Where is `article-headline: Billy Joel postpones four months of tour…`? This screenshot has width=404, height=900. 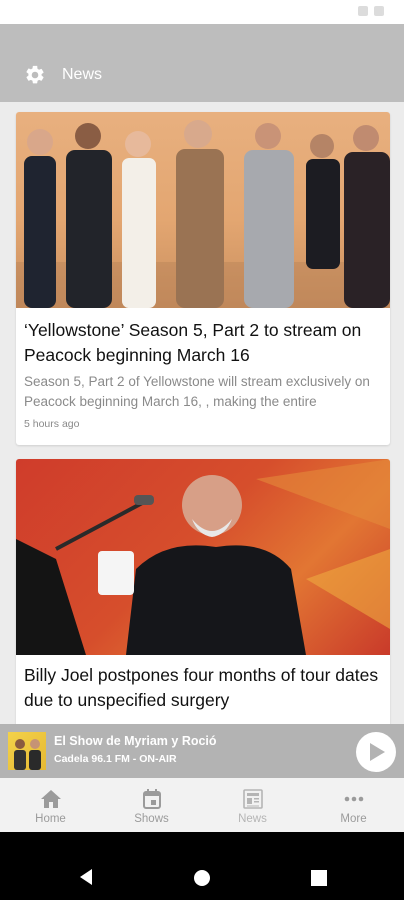 article-headline: Billy Joel postpones four months of tour… is located at coordinates (203, 688).